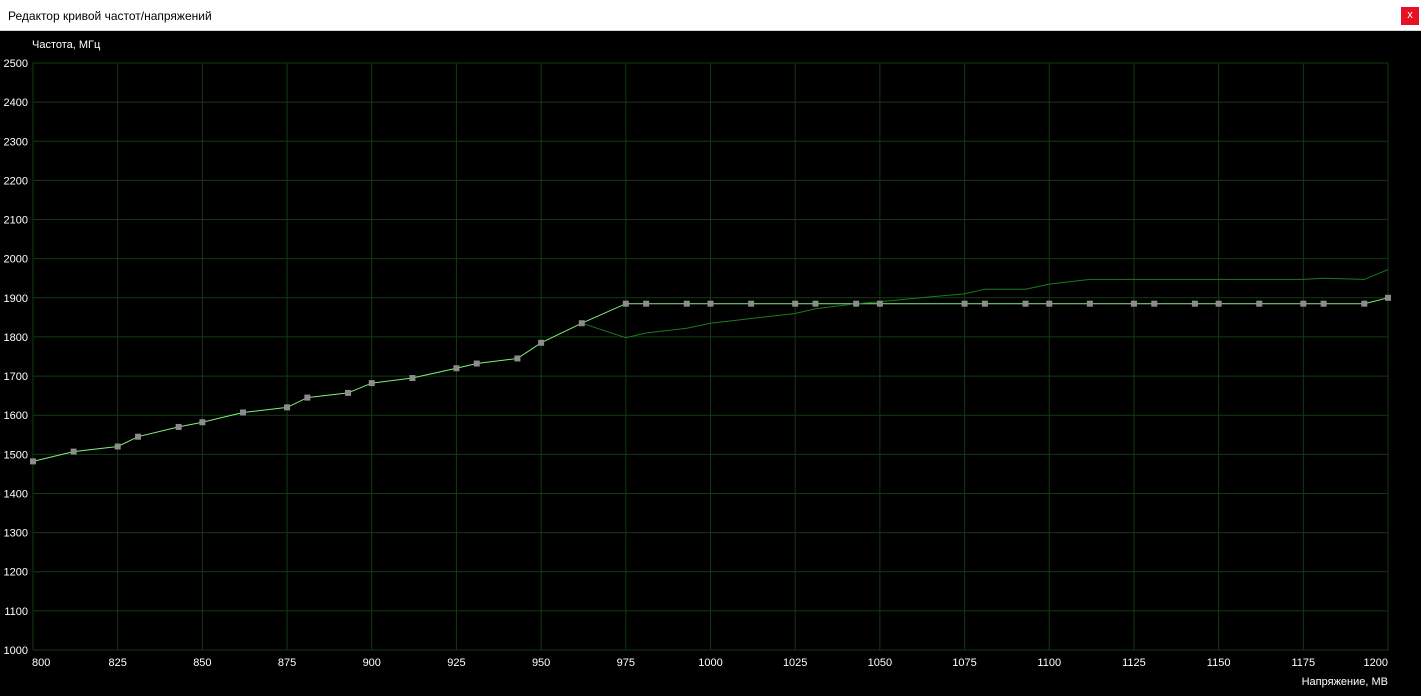  What do you see at coordinates (372, 663) in the screenshot?
I see `x-tick-label: 900` at bounding box center [372, 663].